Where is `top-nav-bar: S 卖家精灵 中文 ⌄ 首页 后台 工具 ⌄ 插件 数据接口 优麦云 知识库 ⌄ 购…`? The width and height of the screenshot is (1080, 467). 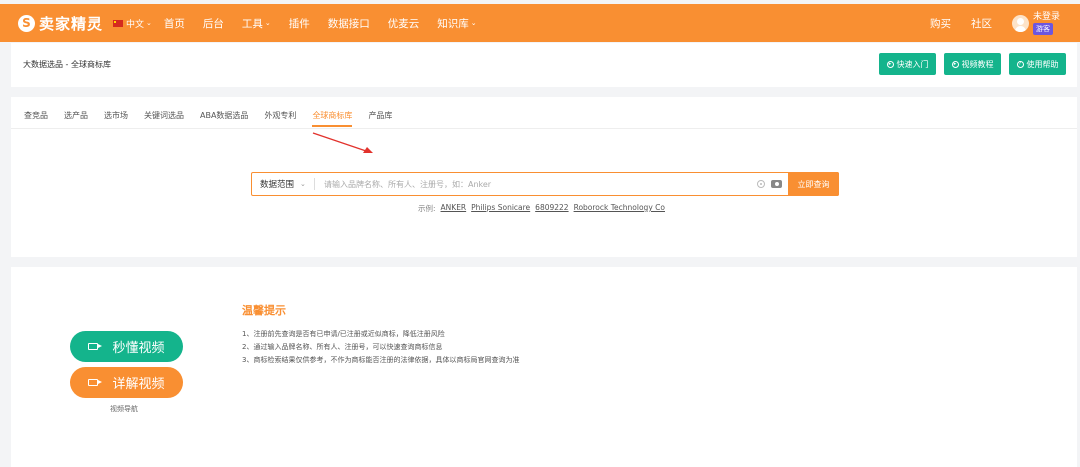 top-nav-bar: S 卖家精灵 中文 ⌄ 首页 后台 工具 ⌄ 插件 数据接口 优麦云 知识库 ⌄ 购… is located at coordinates (540, 23).